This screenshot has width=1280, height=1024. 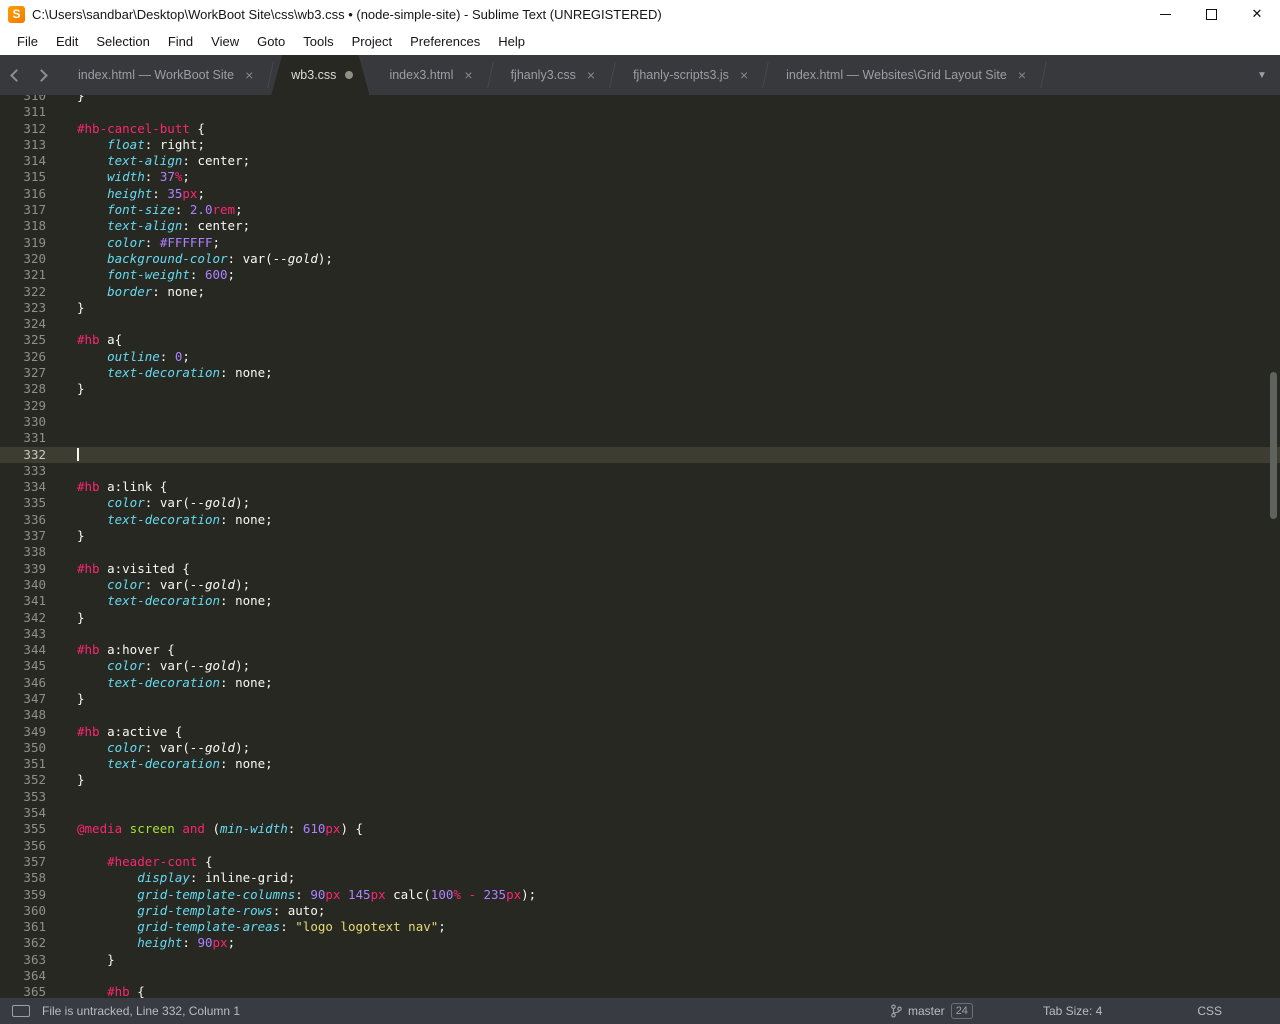 What do you see at coordinates (640, 650) in the screenshot?
I see `code-line-344: 344 #hb a:hover {` at bounding box center [640, 650].